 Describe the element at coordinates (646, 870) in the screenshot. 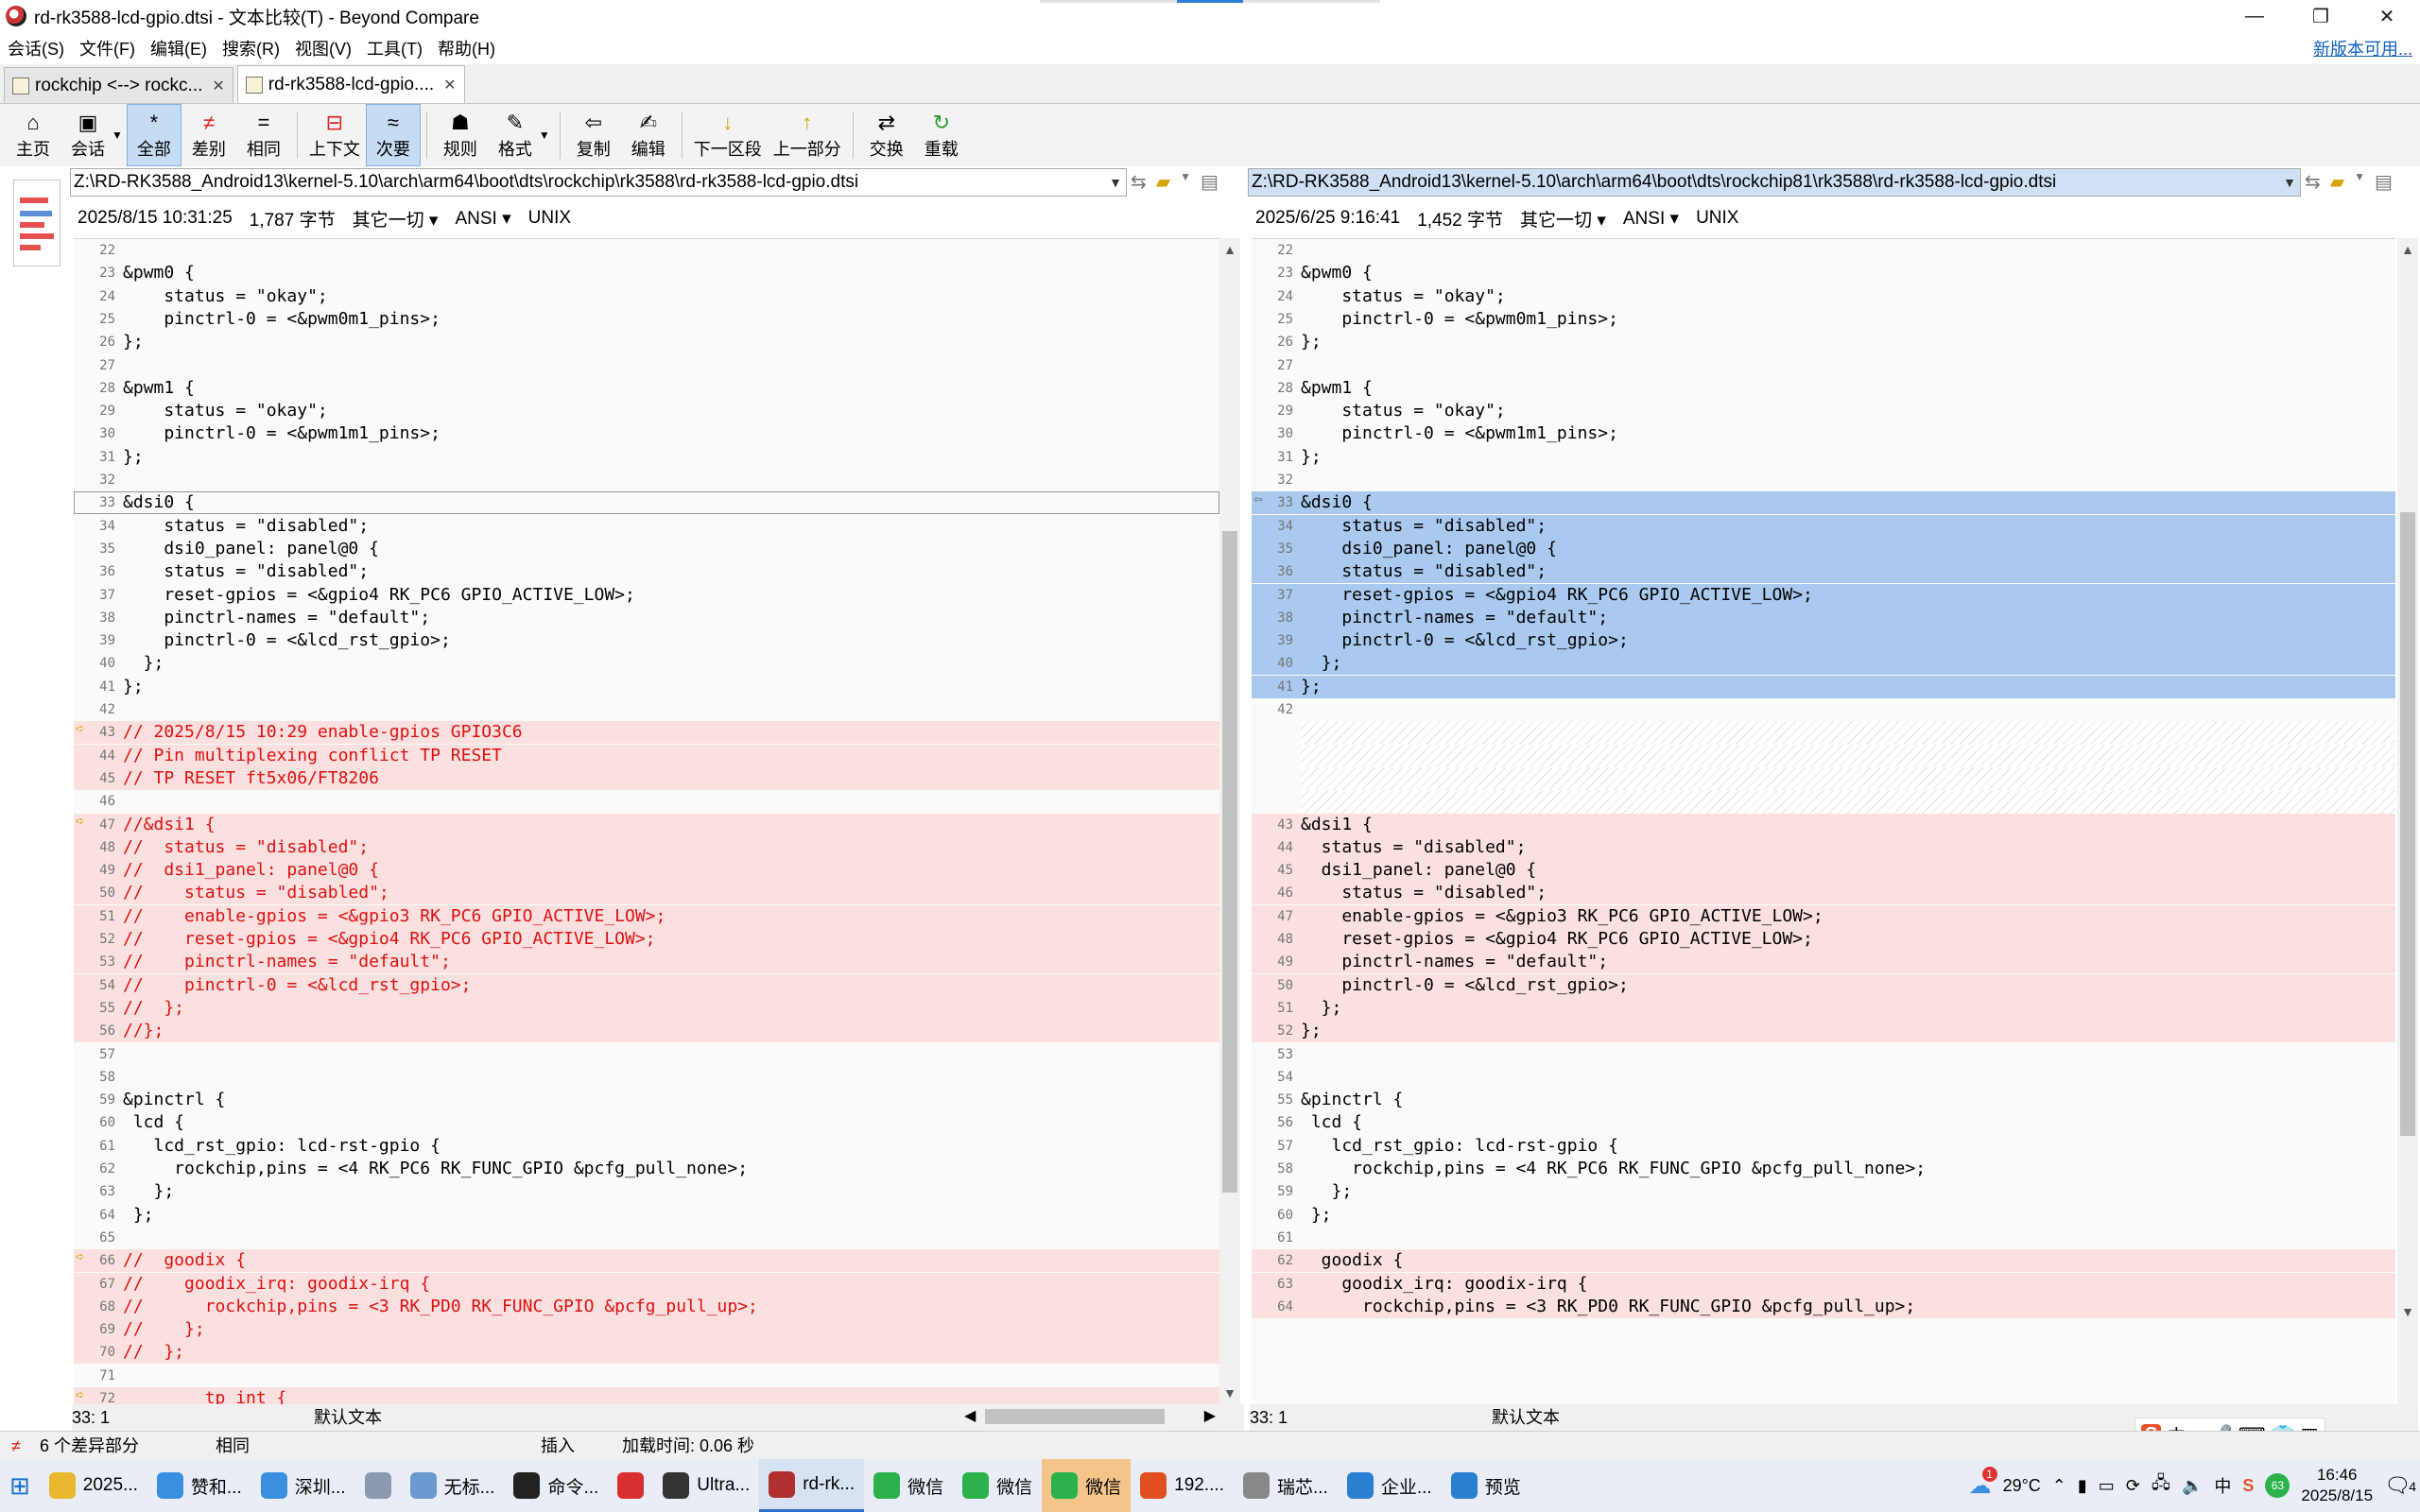

I see `code-line: 49 // dsi1_panel: panel@0 {` at that location.